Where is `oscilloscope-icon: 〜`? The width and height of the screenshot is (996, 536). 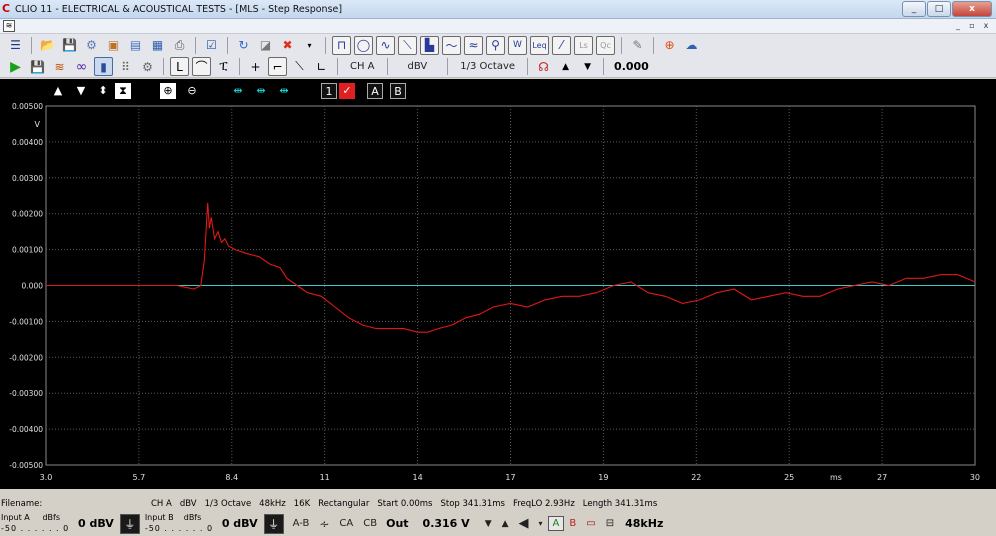 oscilloscope-icon: 〜 is located at coordinates (451, 45).